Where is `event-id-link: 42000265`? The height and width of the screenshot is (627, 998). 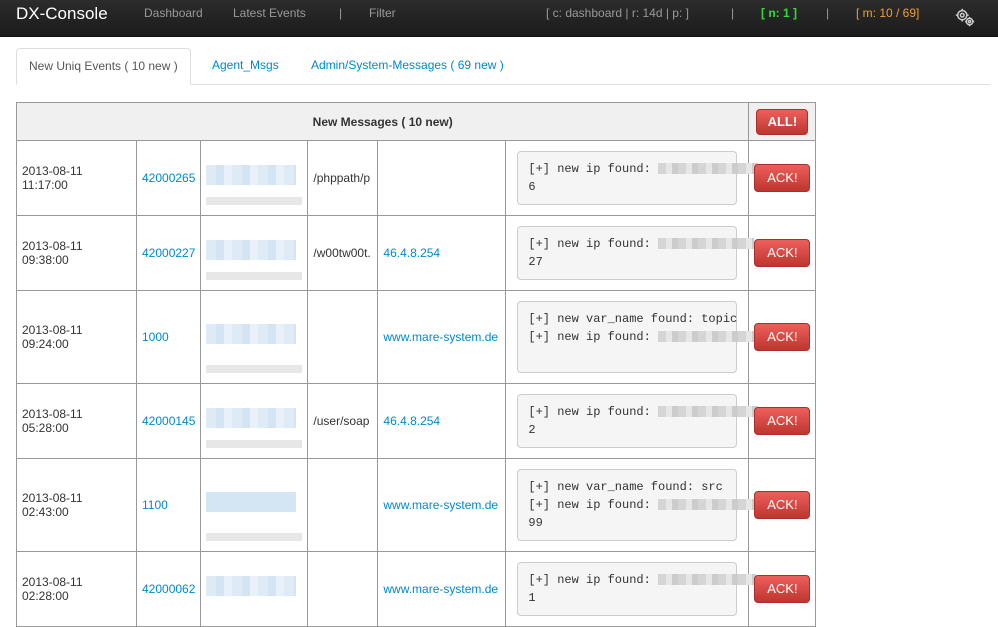
event-id-link: 42000265 is located at coordinates (168, 178).